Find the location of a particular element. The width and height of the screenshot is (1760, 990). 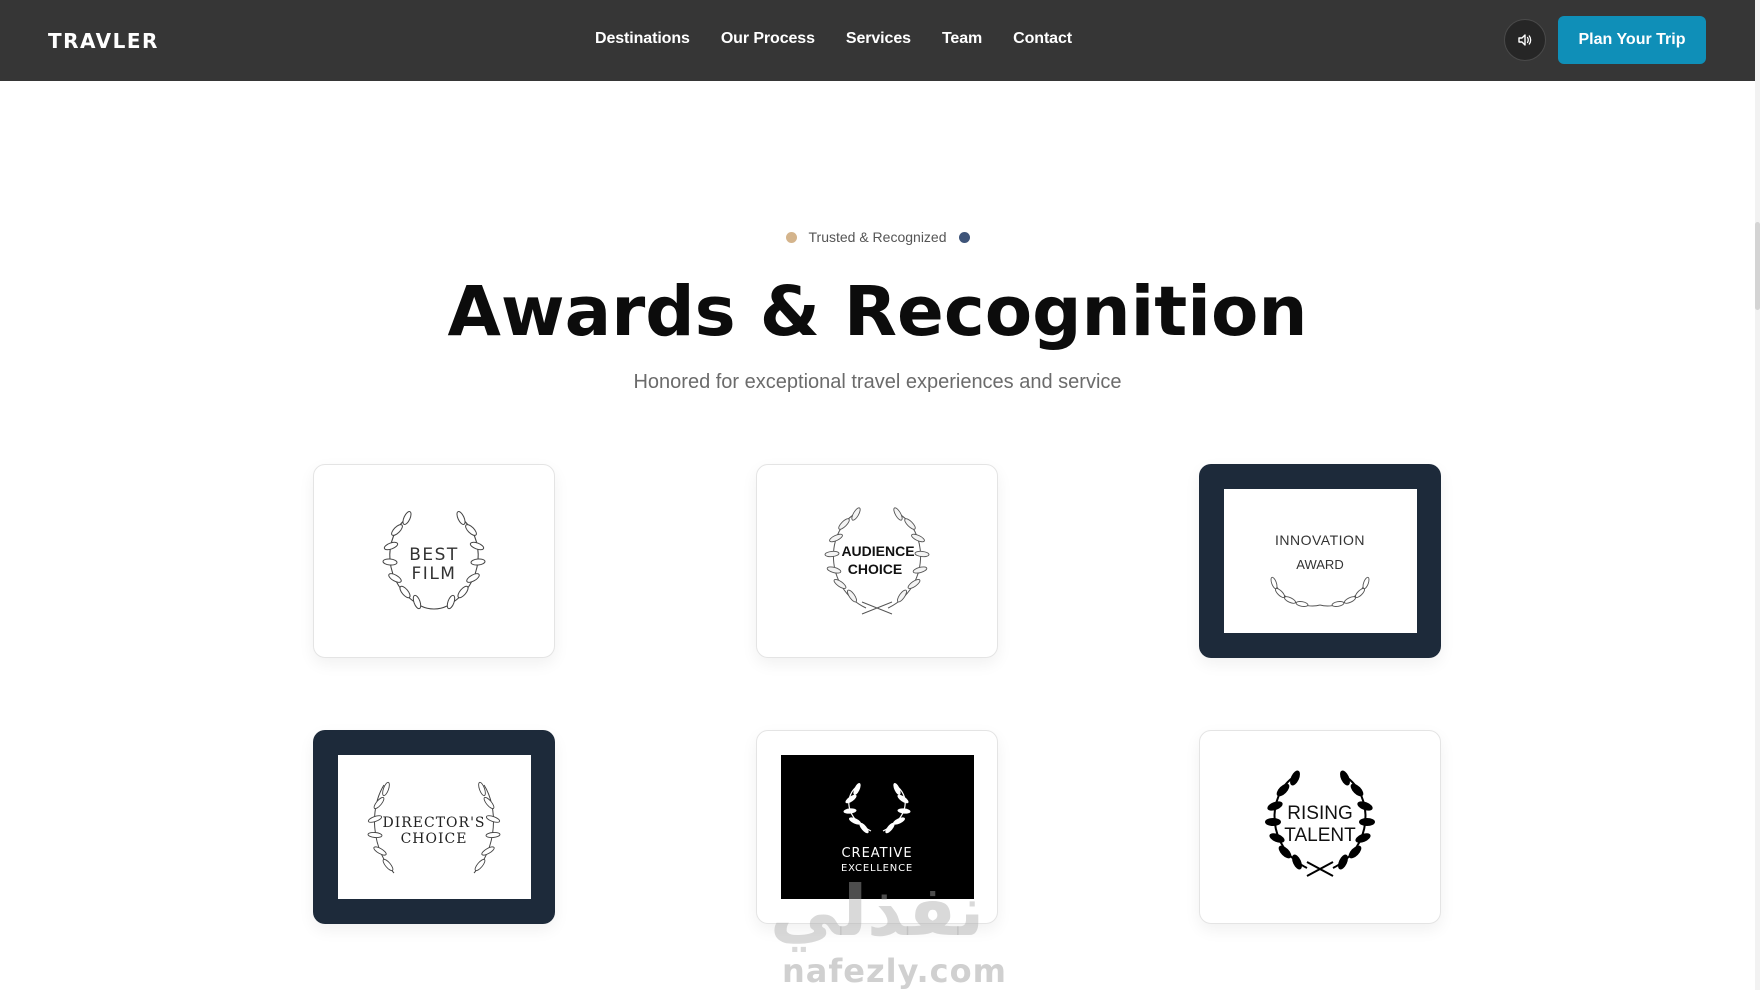

sound-toggle-button is located at coordinates (1525, 40).